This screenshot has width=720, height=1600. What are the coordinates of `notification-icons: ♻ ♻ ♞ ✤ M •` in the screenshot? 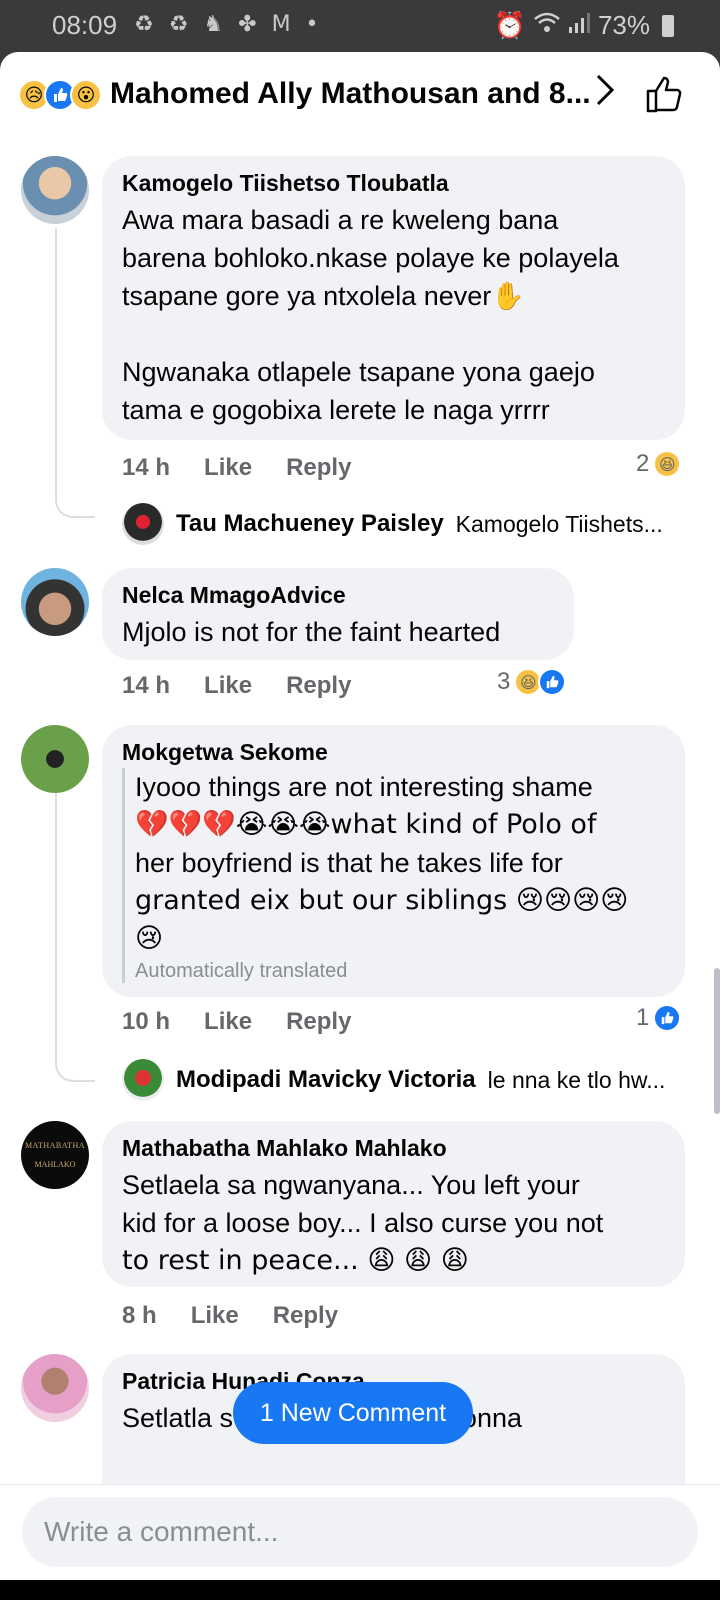 It's located at (228, 24).